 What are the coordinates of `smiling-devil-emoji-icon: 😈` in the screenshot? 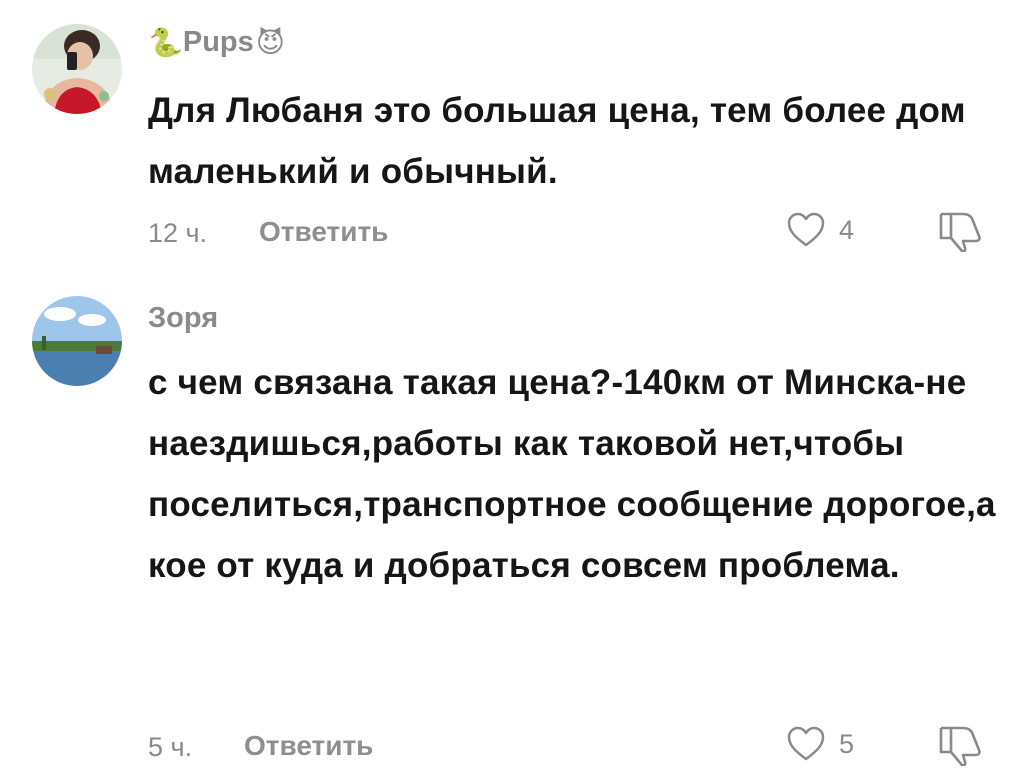 It's located at (270, 42).